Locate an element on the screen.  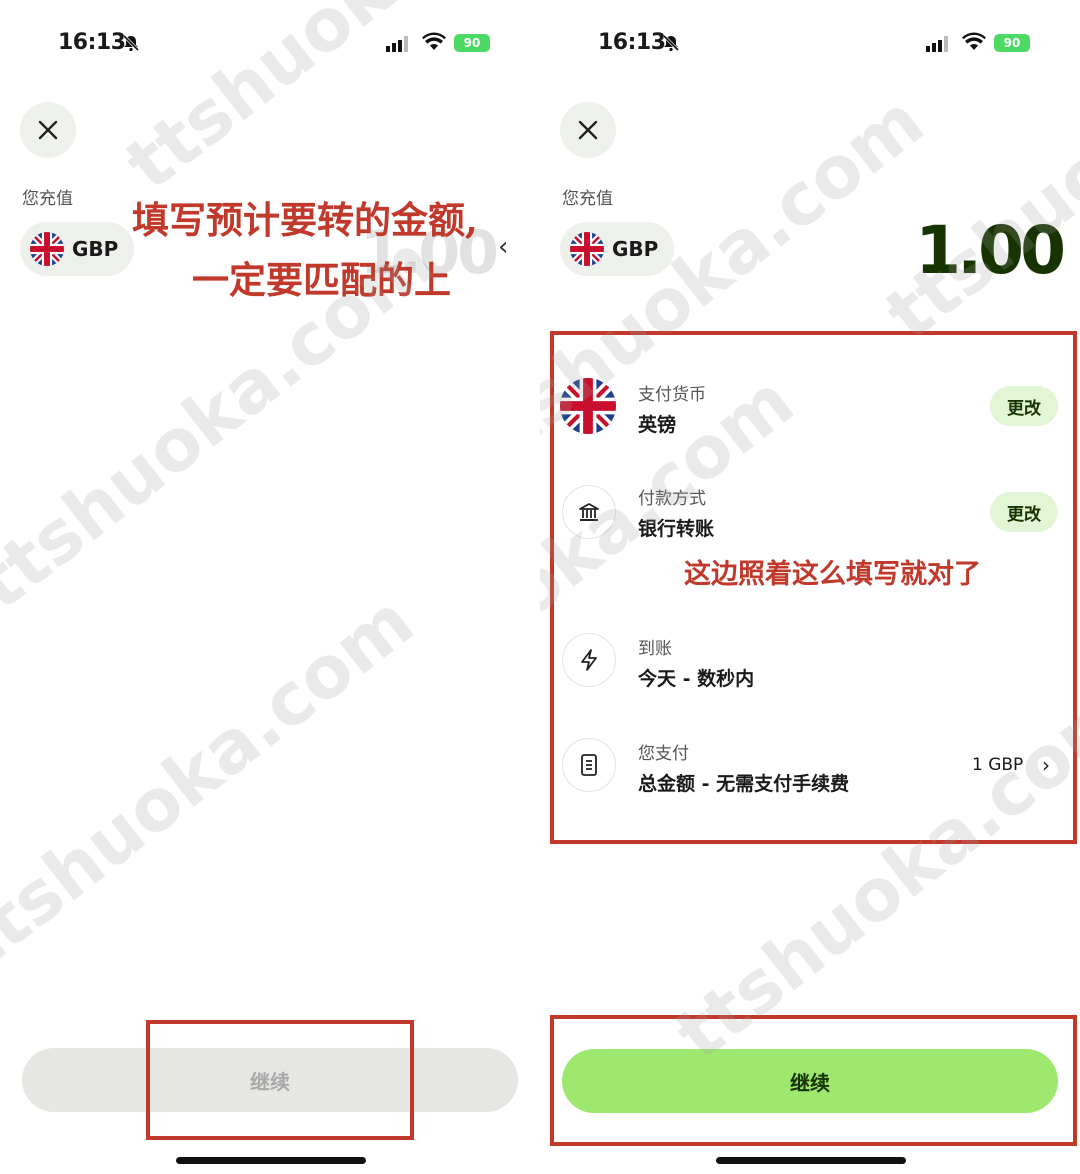
change-currency-button: 更改 is located at coordinates (1024, 406).